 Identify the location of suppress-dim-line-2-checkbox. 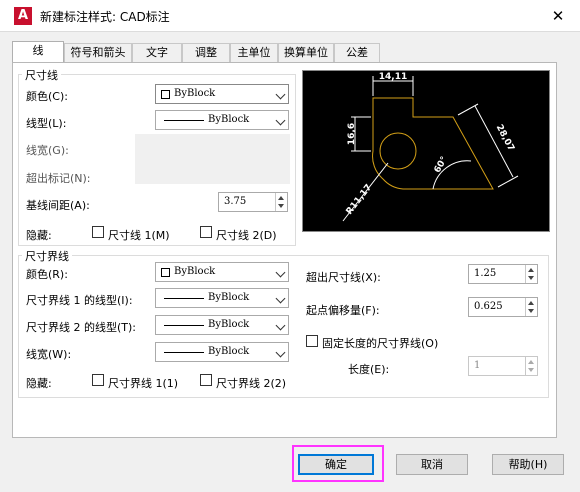
(206, 232).